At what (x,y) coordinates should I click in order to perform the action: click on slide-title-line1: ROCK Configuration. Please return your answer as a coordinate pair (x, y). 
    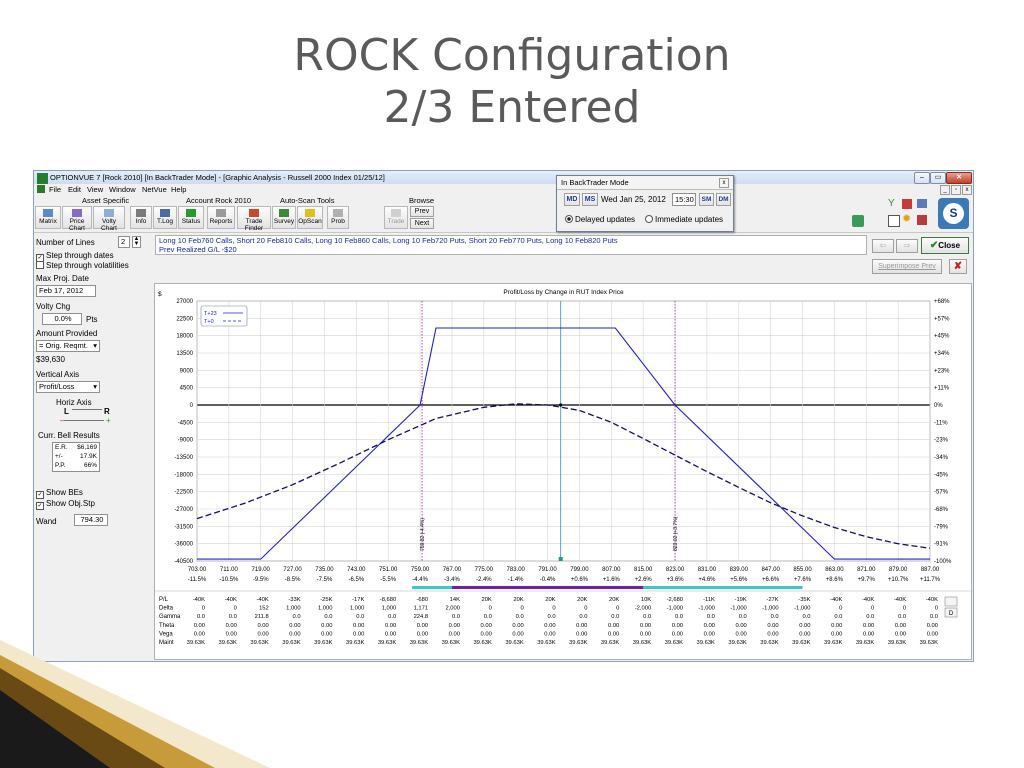
    Looking at the image, I should click on (512, 55).